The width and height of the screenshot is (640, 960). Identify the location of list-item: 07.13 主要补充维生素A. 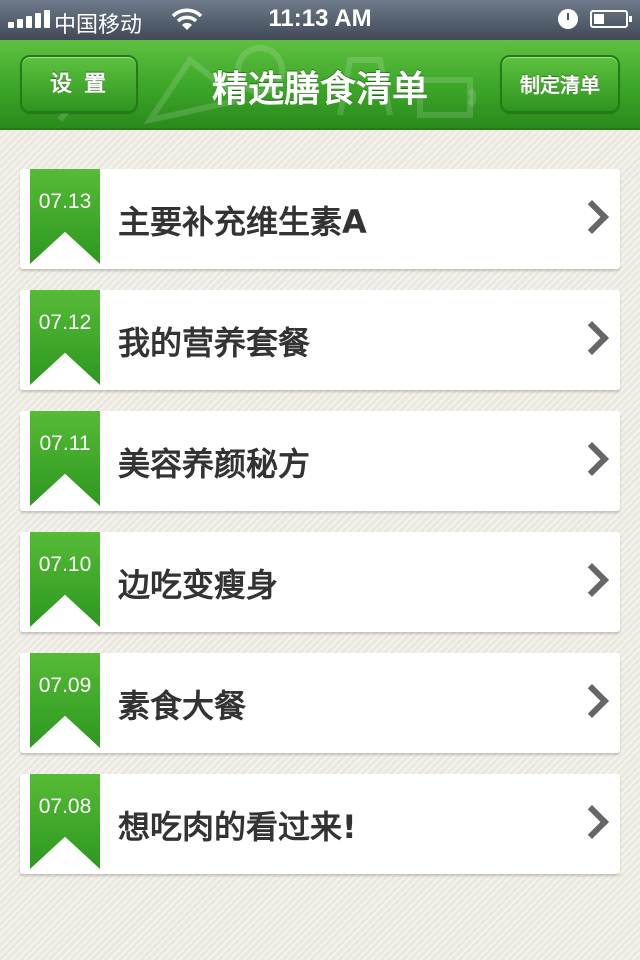
(320, 219).